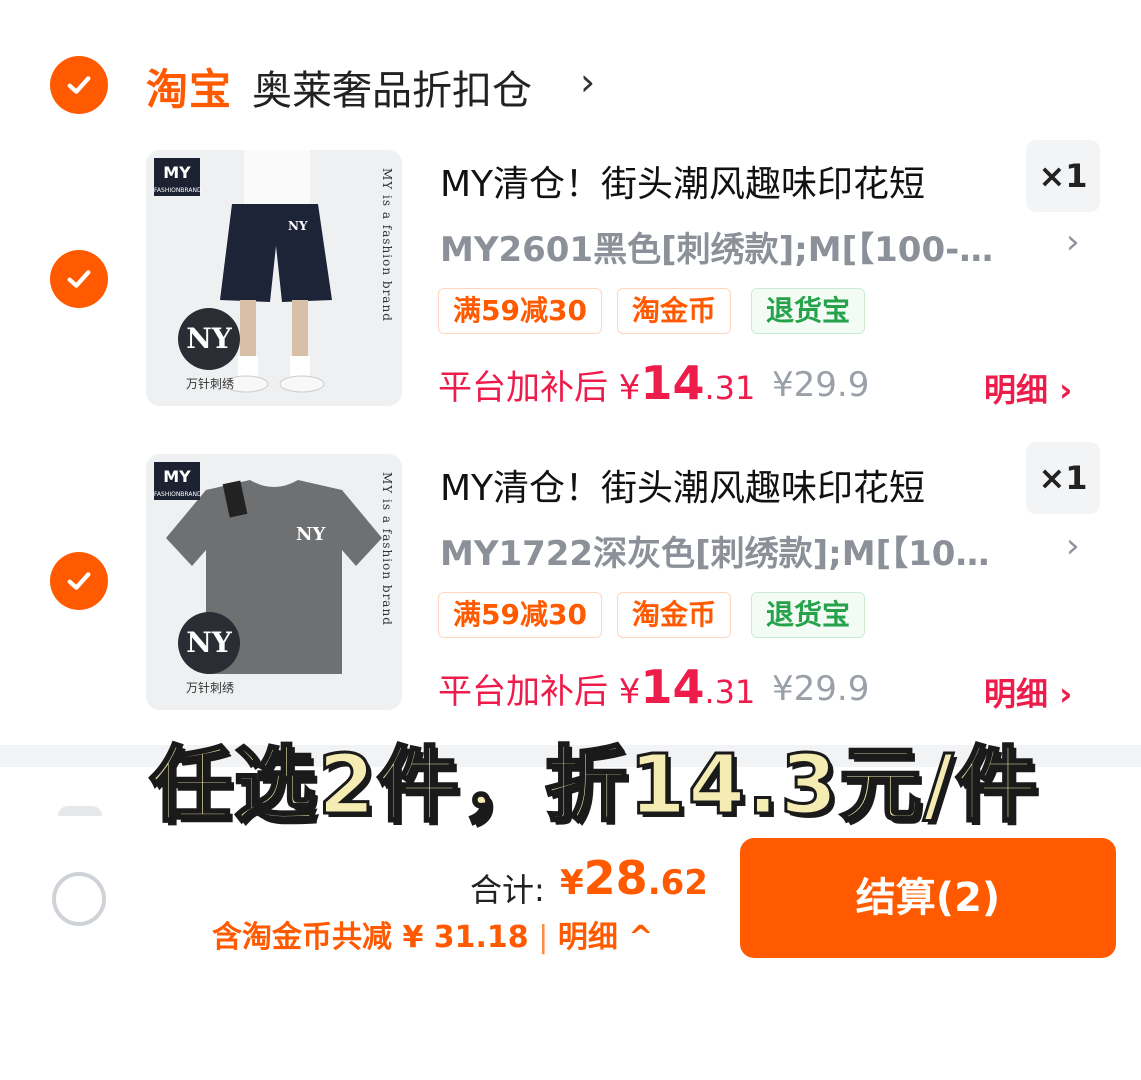 Image resolution: width=1141 pixels, height=1080 pixels. Describe the element at coordinates (594, 786) in the screenshot. I see `promo-overlay-text: 任选2件，折14.3元/件` at that location.